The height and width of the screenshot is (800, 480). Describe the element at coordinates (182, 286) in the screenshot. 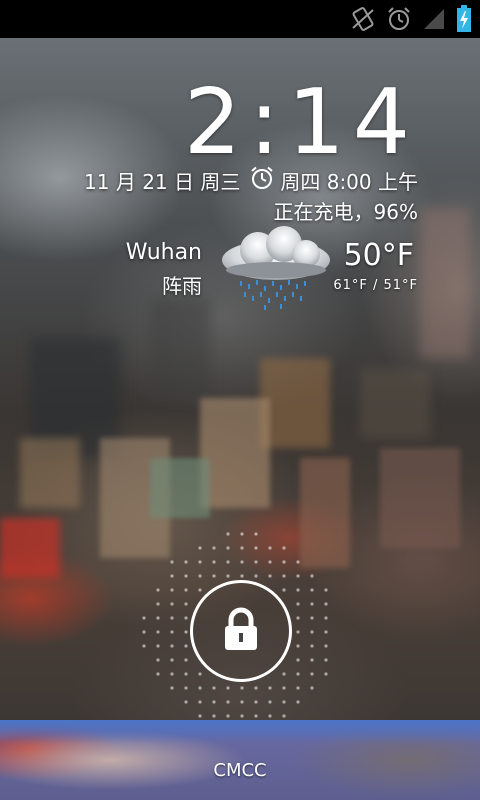

I see `weather-condition: 阵雨` at that location.